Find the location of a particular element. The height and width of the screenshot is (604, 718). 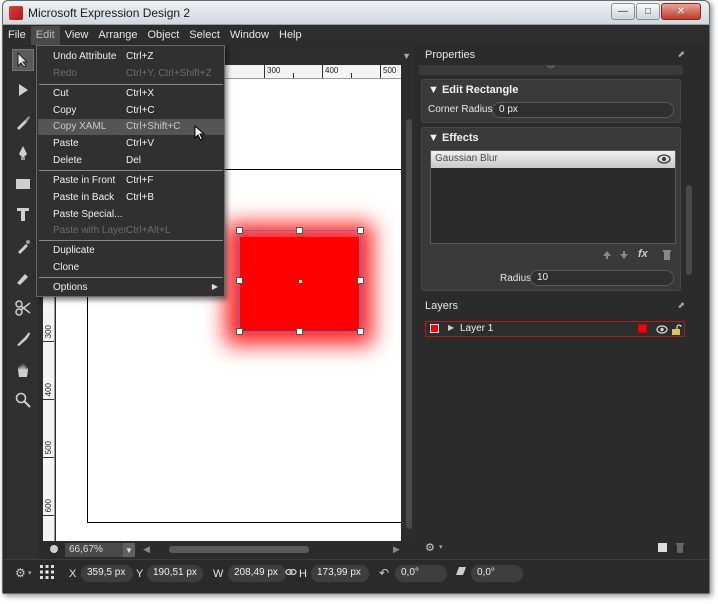

dropper-tool-icon is located at coordinates (23, 338).